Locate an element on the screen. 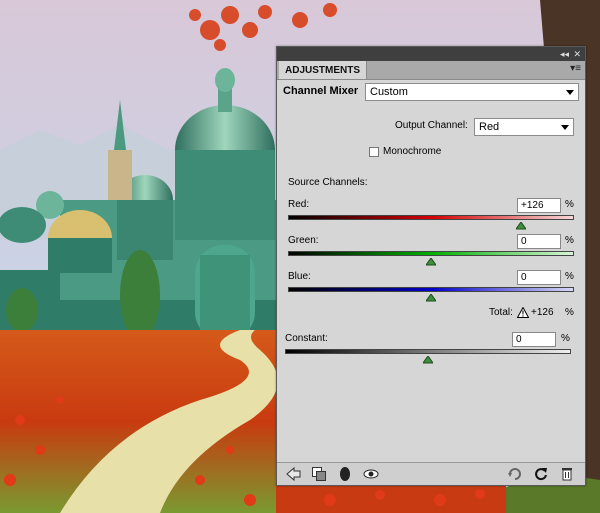  red-channel-slider-track is located at coordinates (431, 217).